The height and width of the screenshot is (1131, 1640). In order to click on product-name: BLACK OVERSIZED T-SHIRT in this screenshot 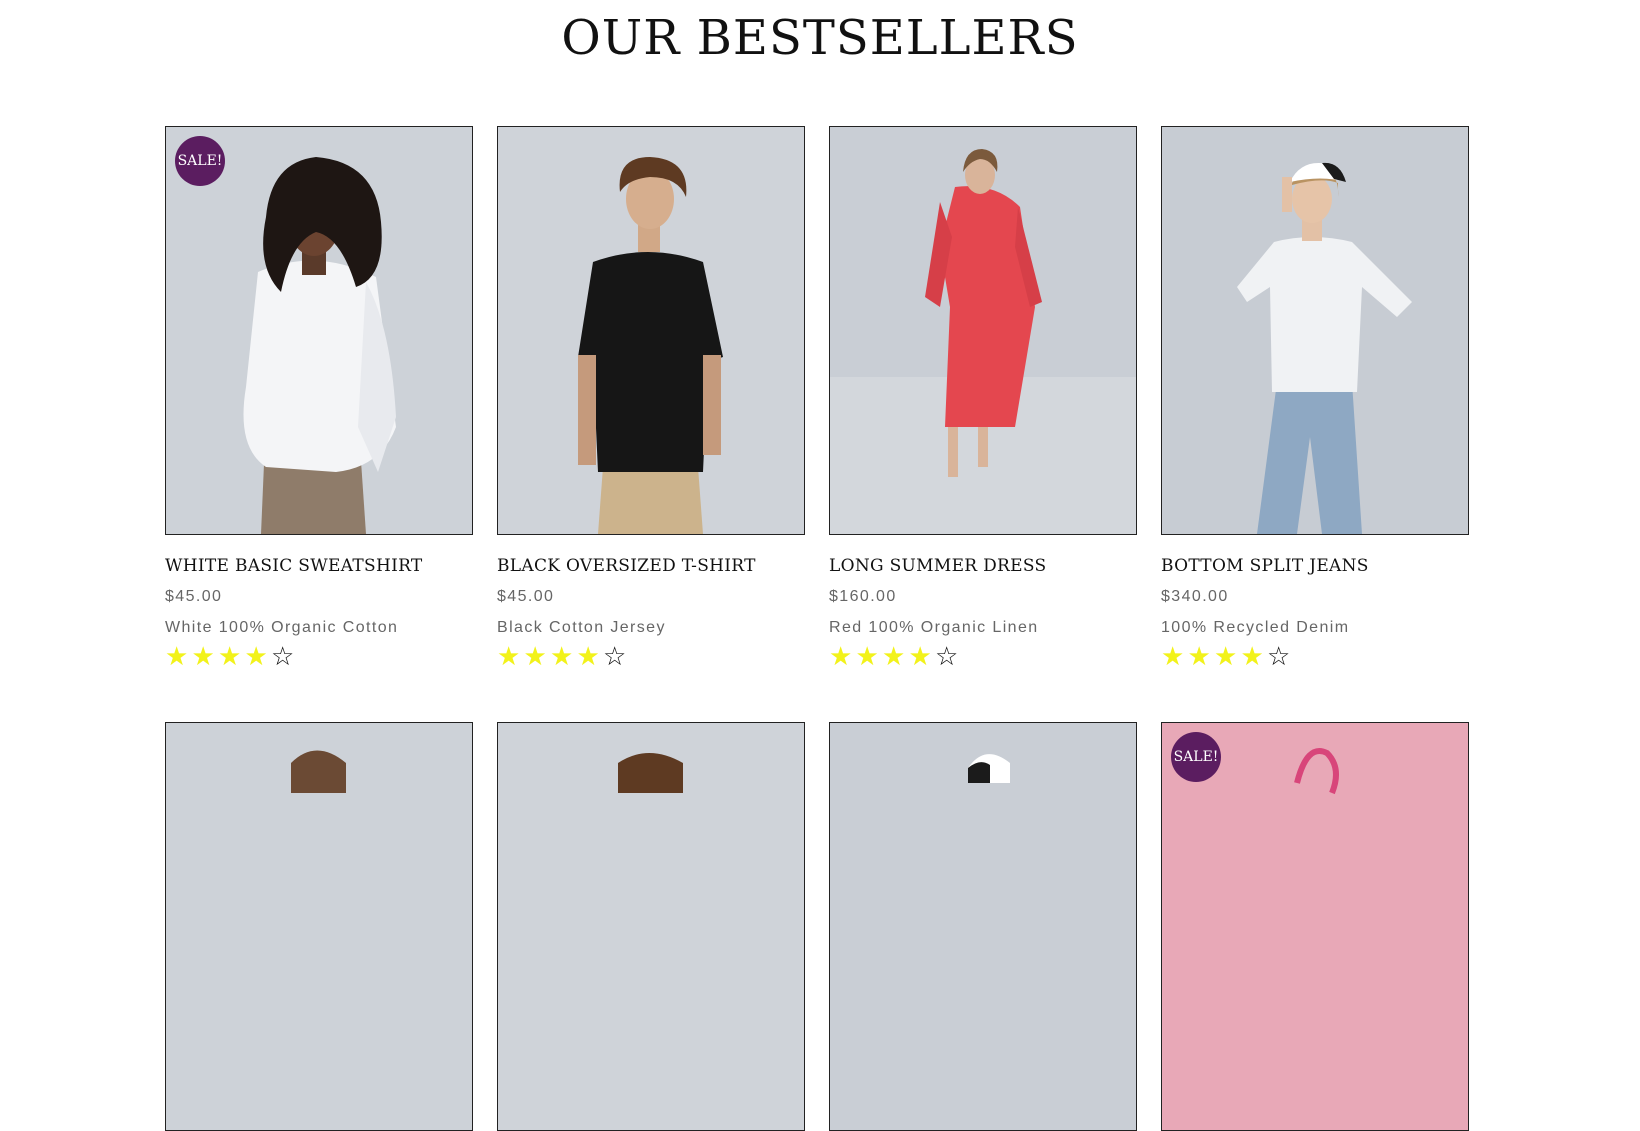, I will do `click(651, 566)`.